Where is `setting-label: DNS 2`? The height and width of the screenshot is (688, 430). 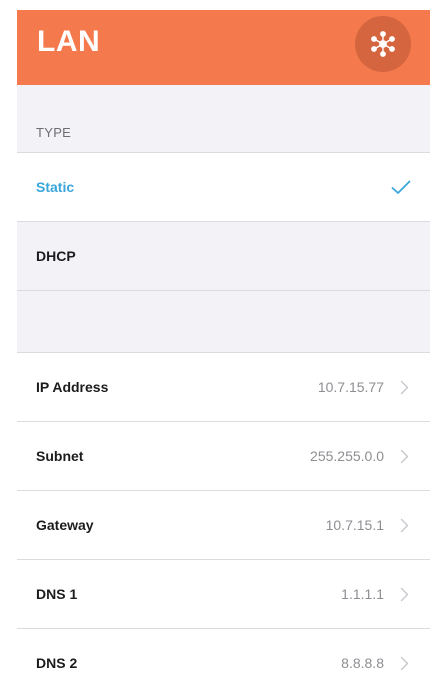 setting-label: DNS 2 is located at coordinates (57, 663).